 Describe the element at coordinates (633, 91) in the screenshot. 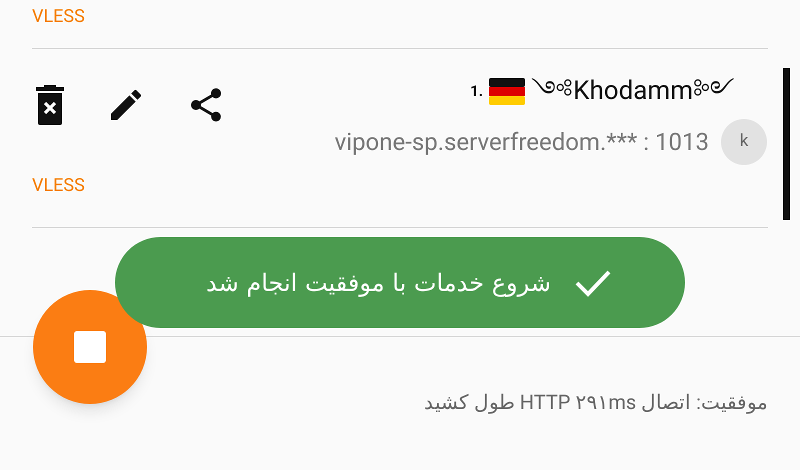

I see `server-name: ༺Khodamm༻` at that location.